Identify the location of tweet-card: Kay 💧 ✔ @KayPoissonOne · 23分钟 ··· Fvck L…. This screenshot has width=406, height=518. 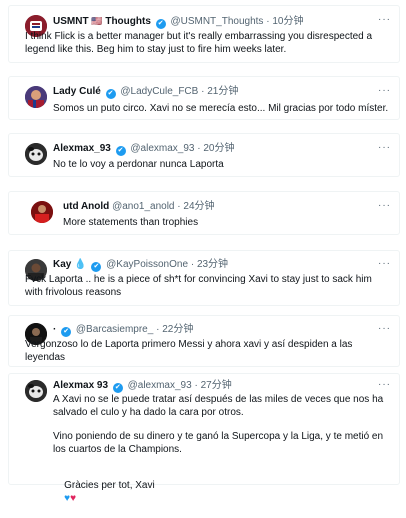
(204, 278).